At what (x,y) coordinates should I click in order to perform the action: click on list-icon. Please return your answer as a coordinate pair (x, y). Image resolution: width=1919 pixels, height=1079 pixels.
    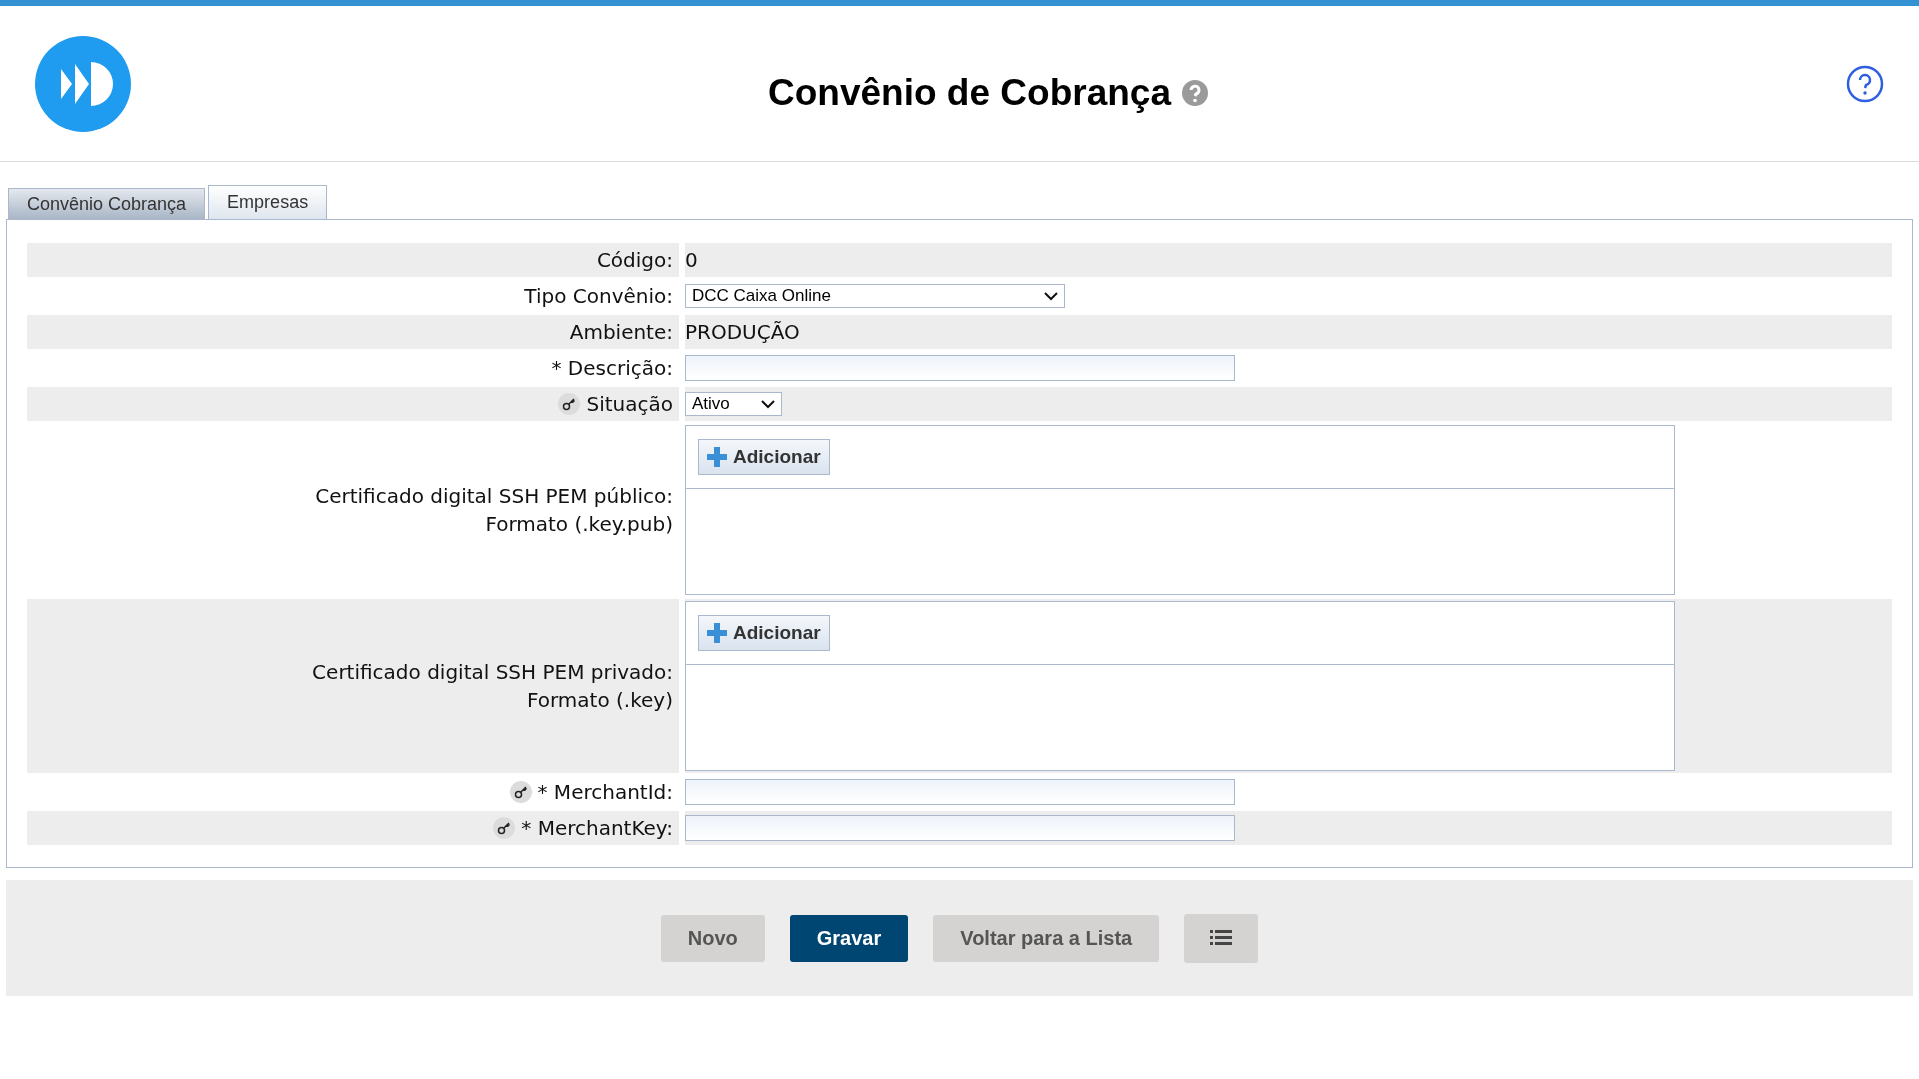
    Looking at the image, I should click on (1221, 938).